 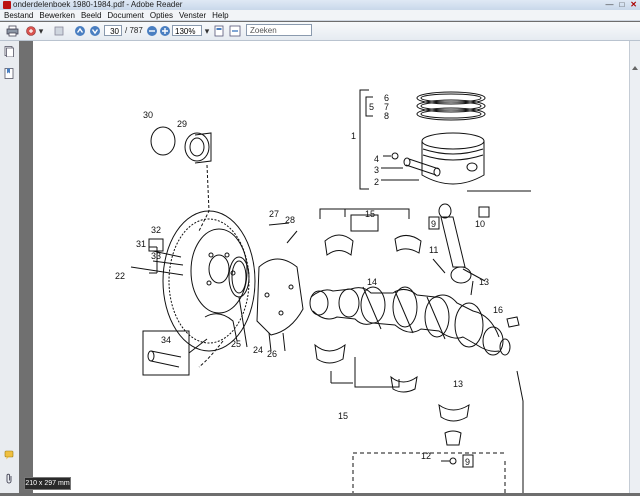 What do you see at coordinates (635, 68) in the screenshot?
I see `scroll-up-icon` at bounding box center [635, 68].